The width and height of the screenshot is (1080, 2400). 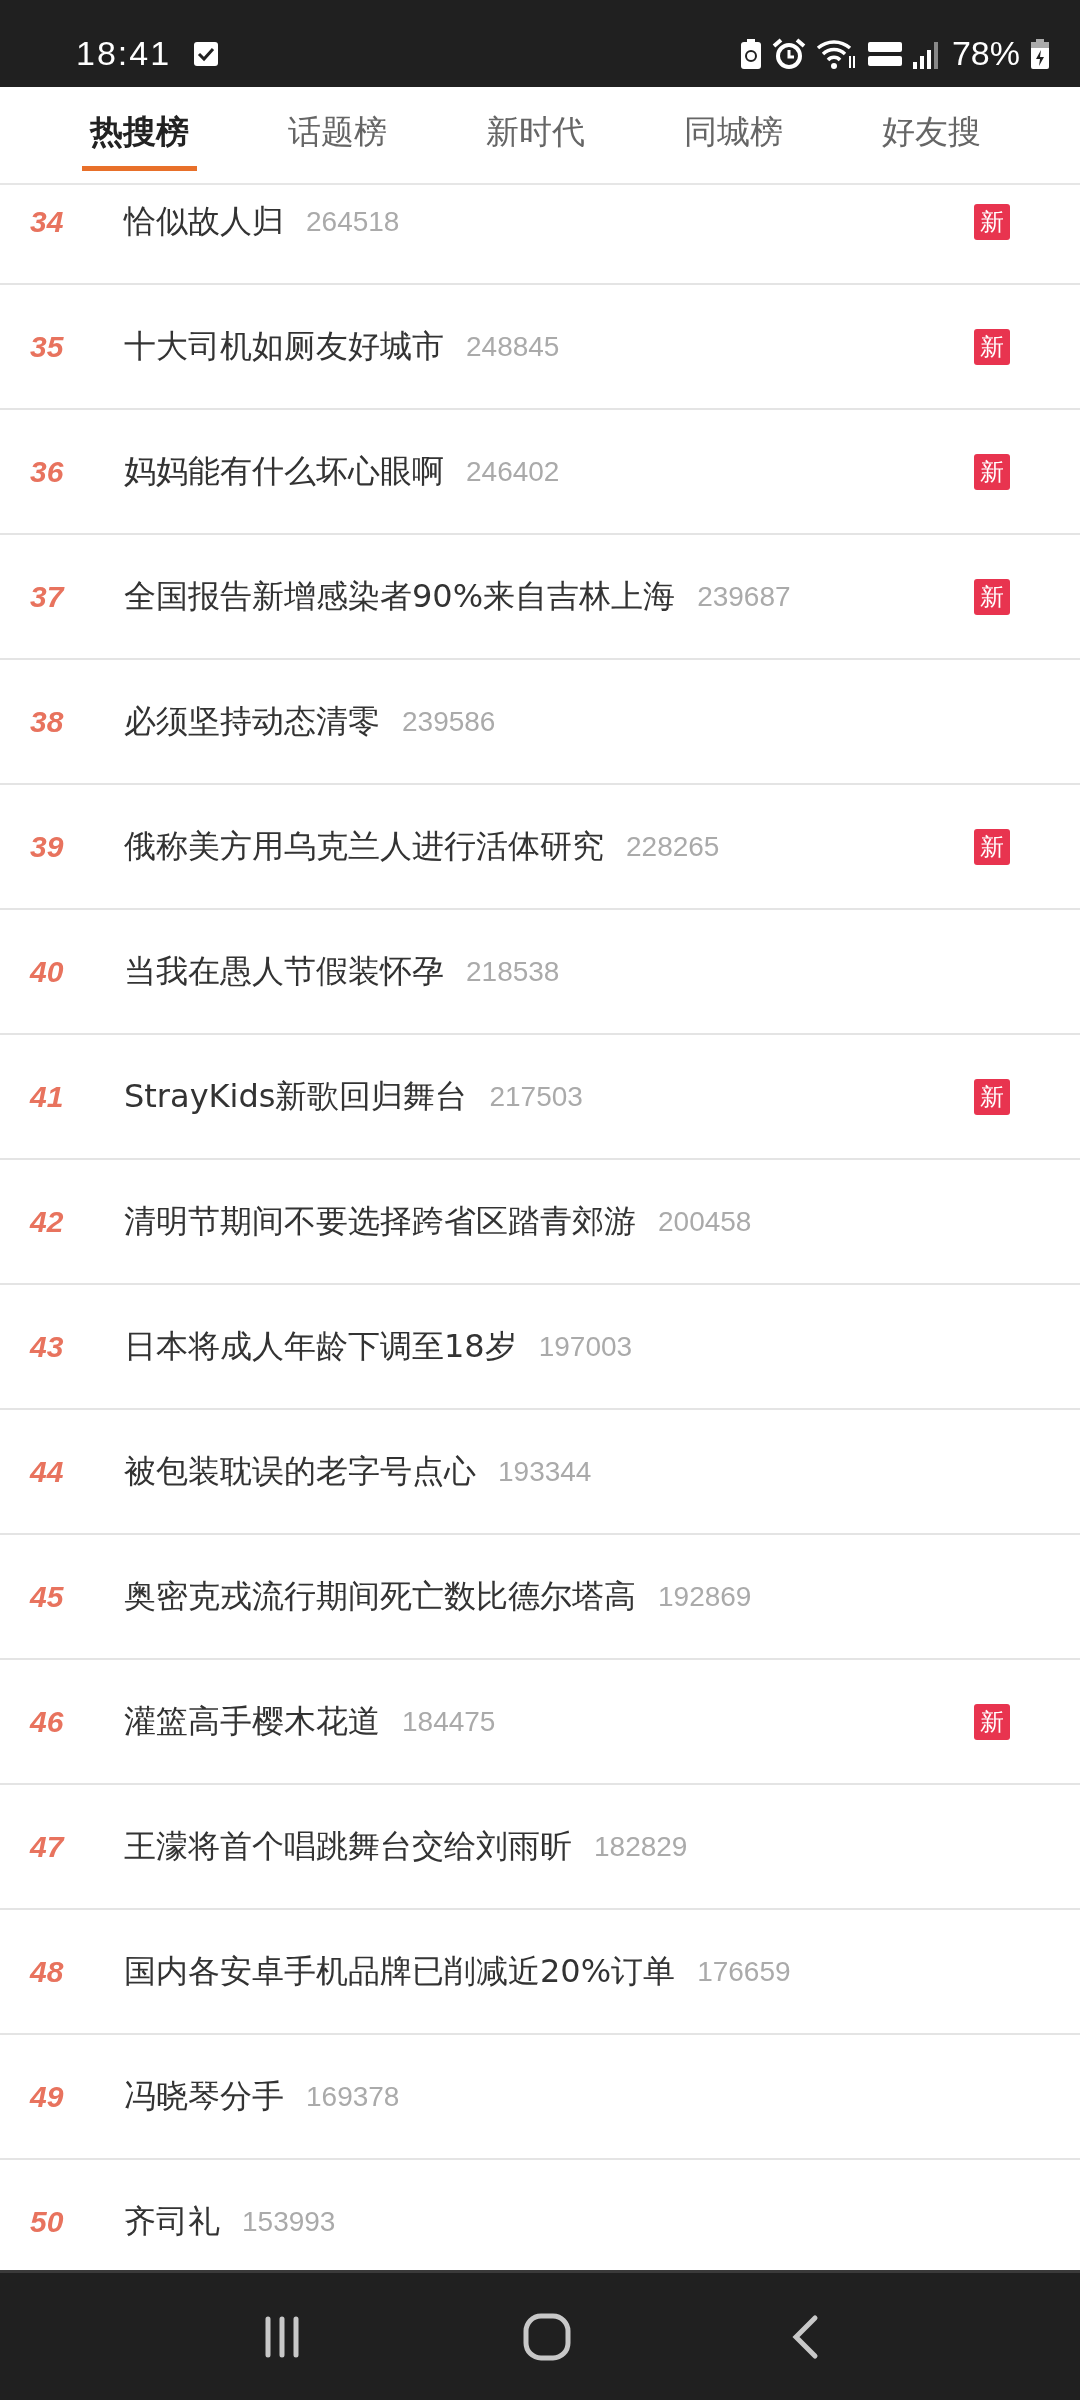 I want to click on search-count: 239687, so click(x=744, y=596).